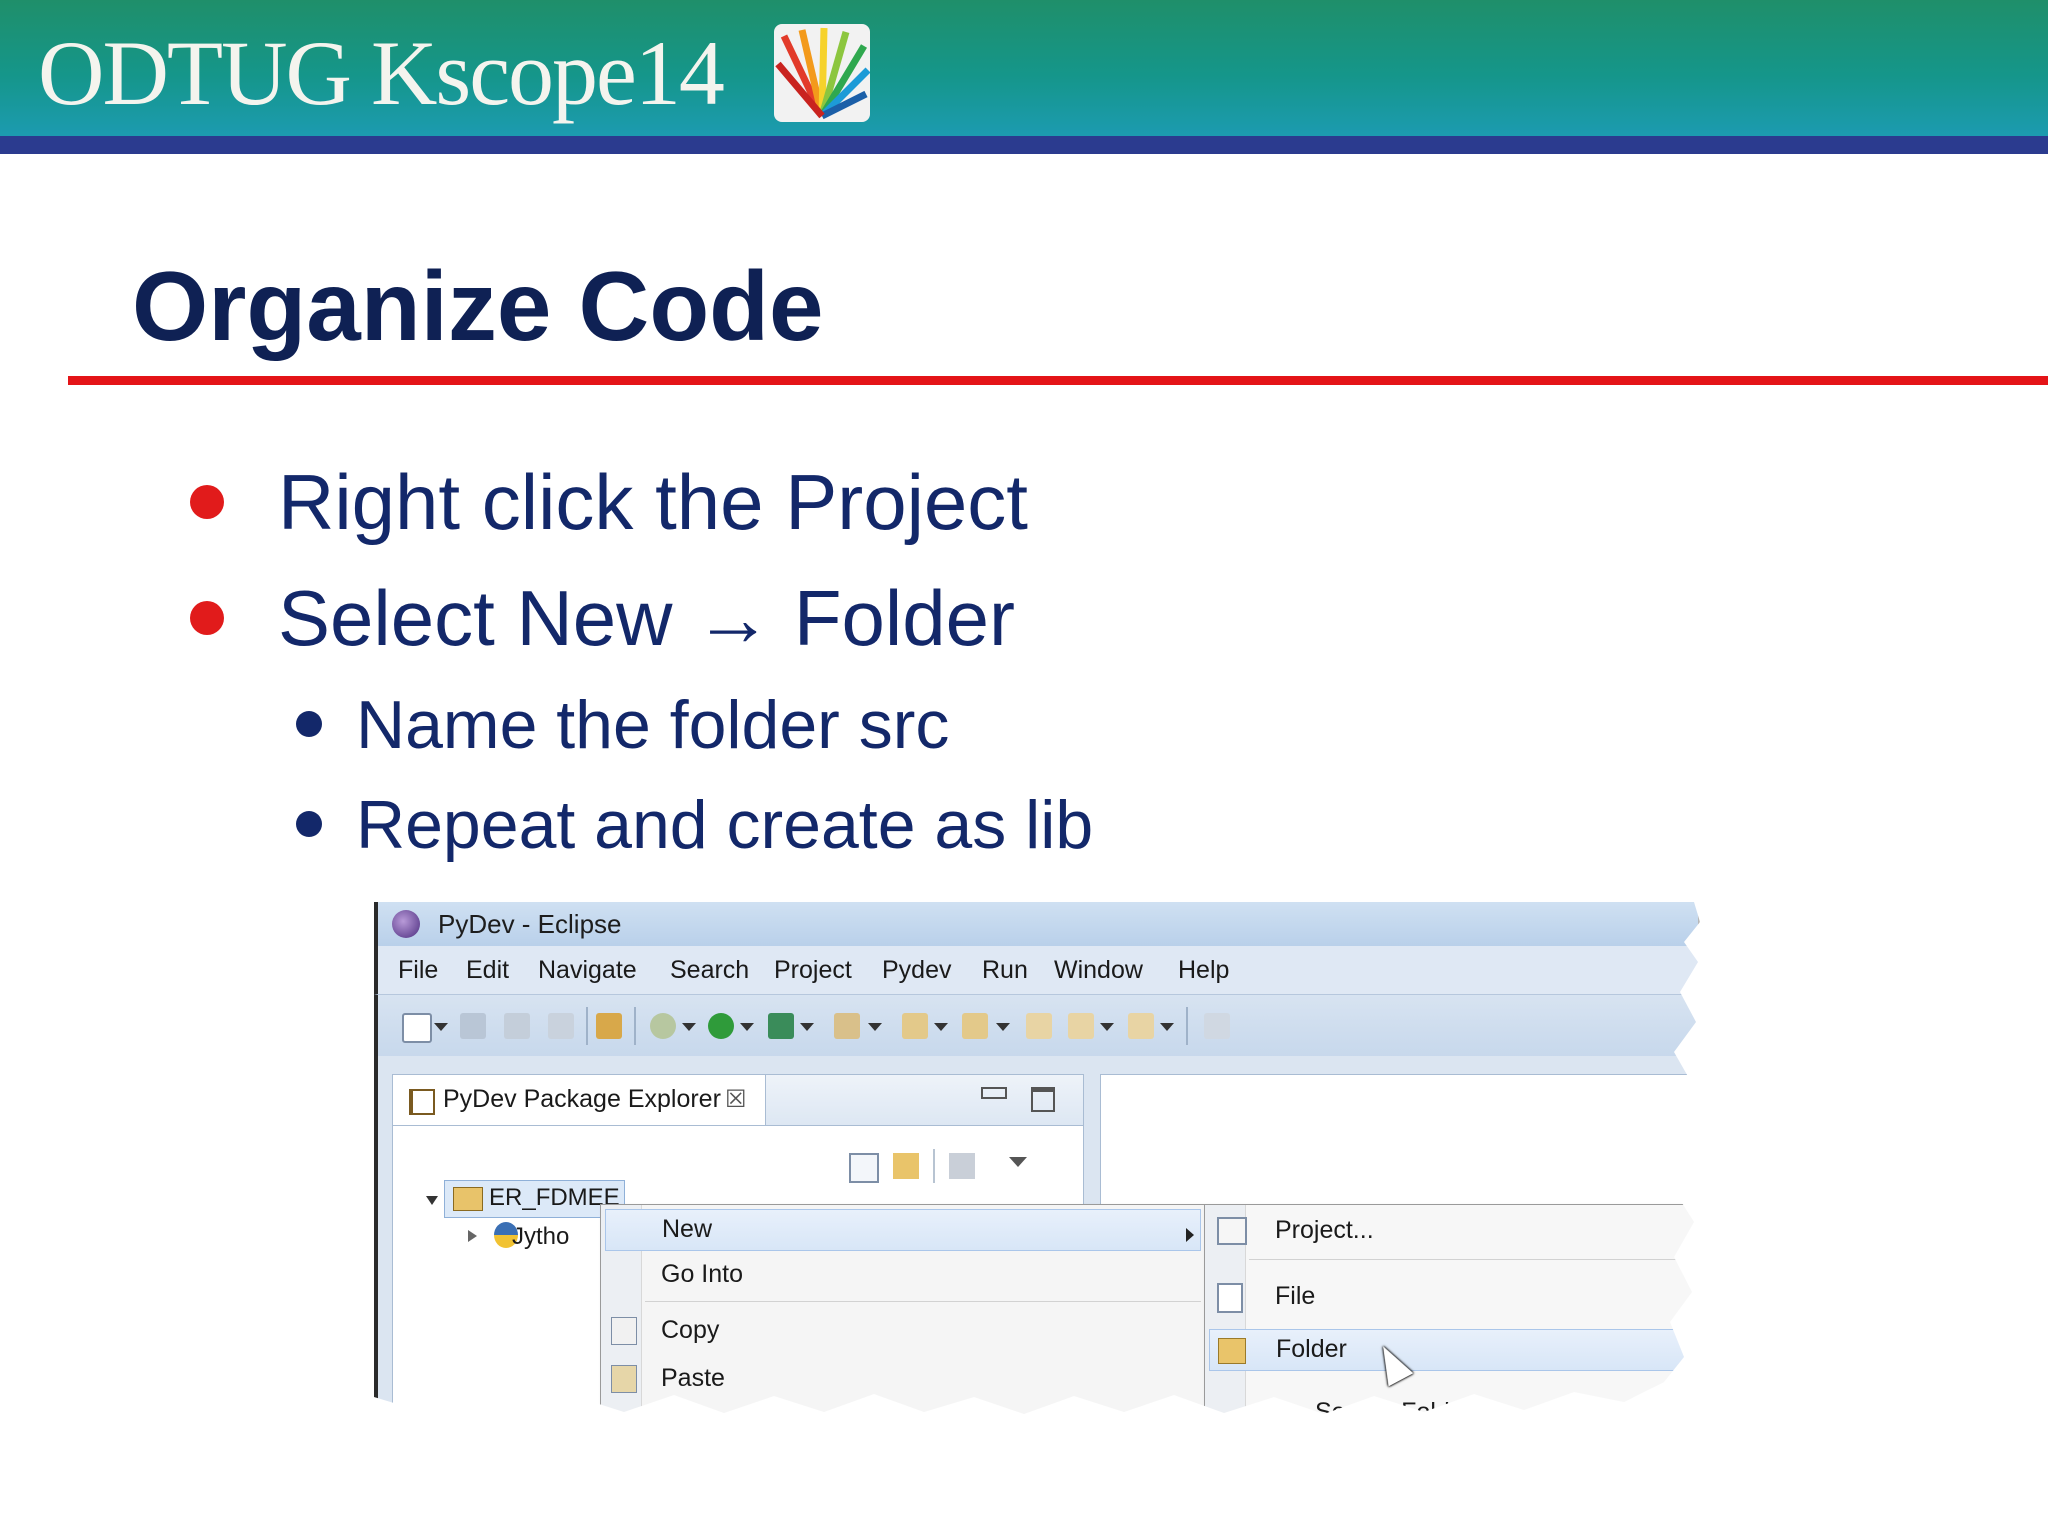 This screenshot has height=1536, width=2048. Describe the element at coordinates (468, 1199) in the screenshot. I see `project-folder-icon` at that location.